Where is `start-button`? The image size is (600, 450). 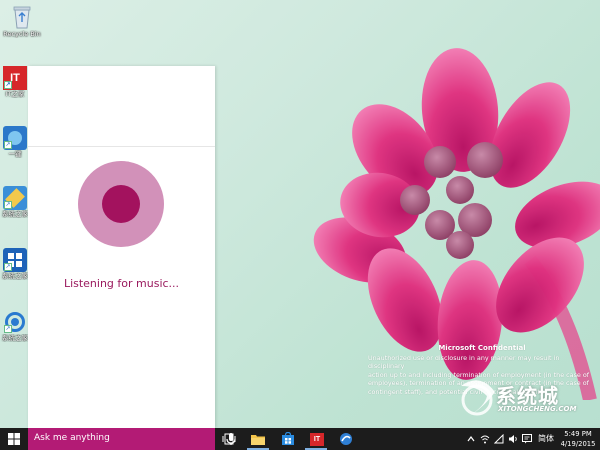 start-button is located at coordinates (14, 439).